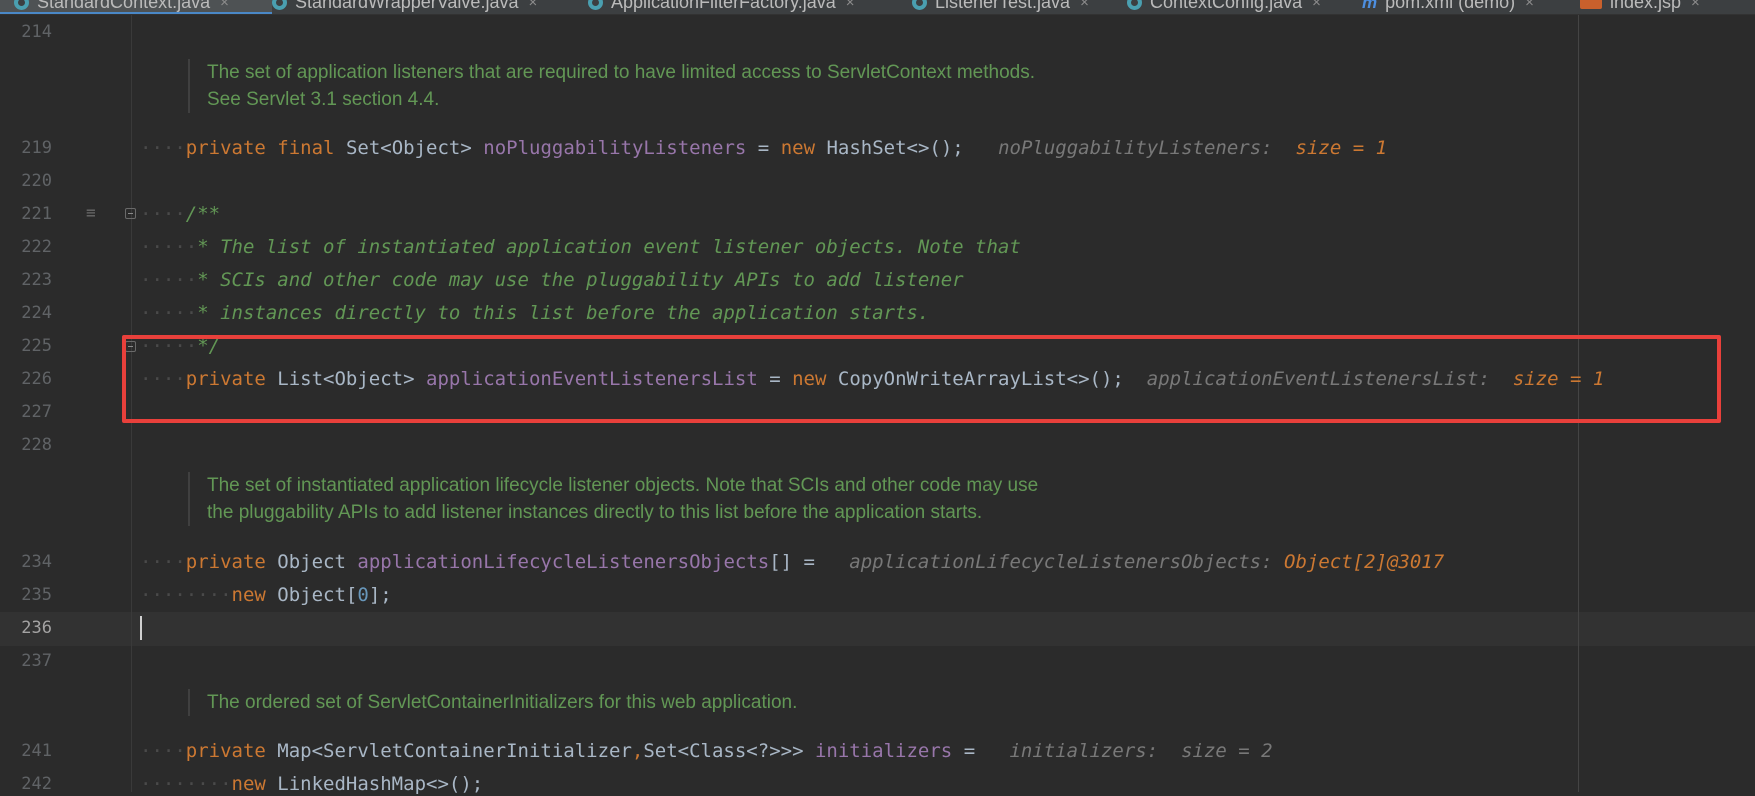  What do you see at coordinates (36, 784) in the screenshot?
I see `line-number: 242` at bounding box center [36, 784].